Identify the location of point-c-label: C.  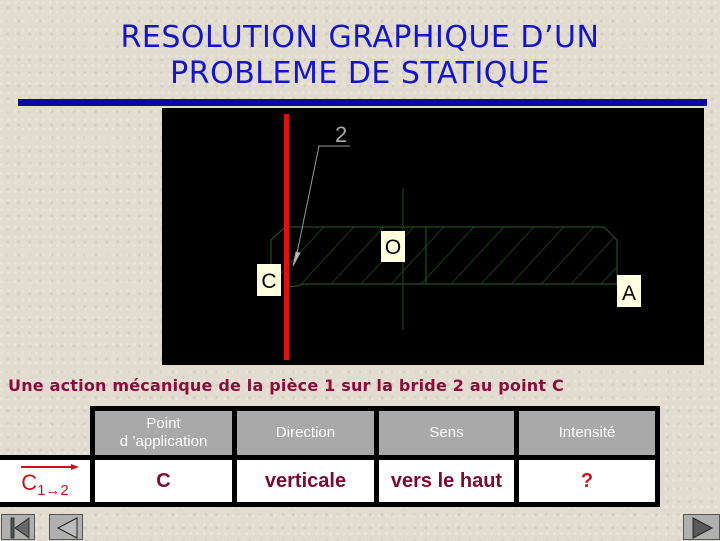
(269, 280).